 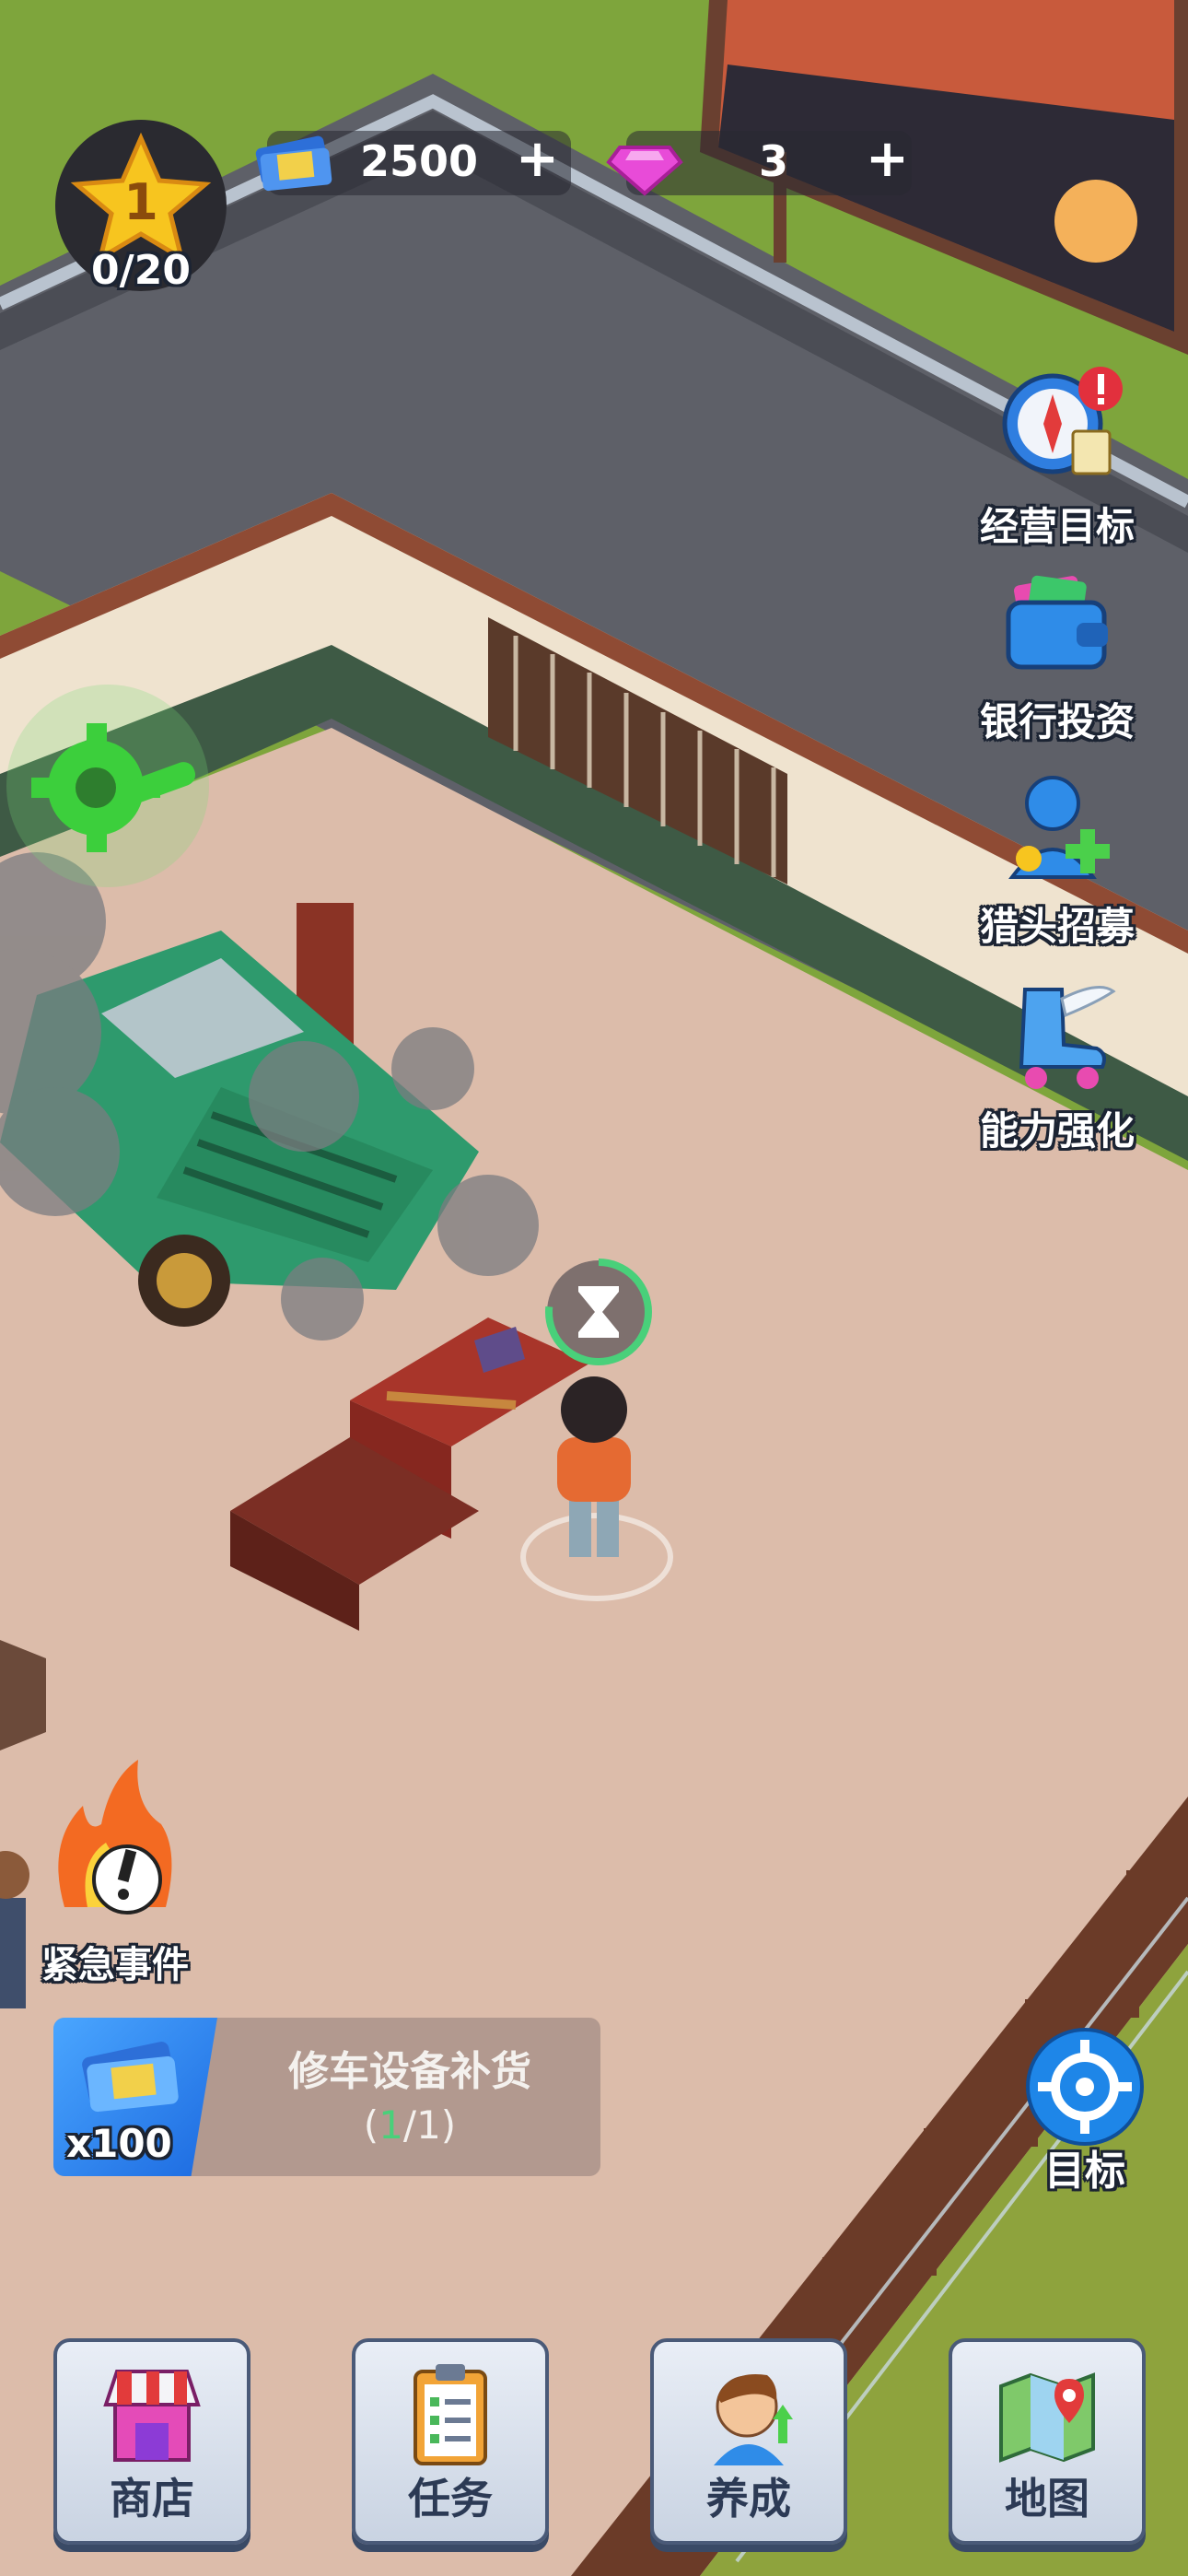 What do you see at coordinates (141, 270) in the screenshot?
I see `xp-progress: 0/20` at bounding box center [141, 270].